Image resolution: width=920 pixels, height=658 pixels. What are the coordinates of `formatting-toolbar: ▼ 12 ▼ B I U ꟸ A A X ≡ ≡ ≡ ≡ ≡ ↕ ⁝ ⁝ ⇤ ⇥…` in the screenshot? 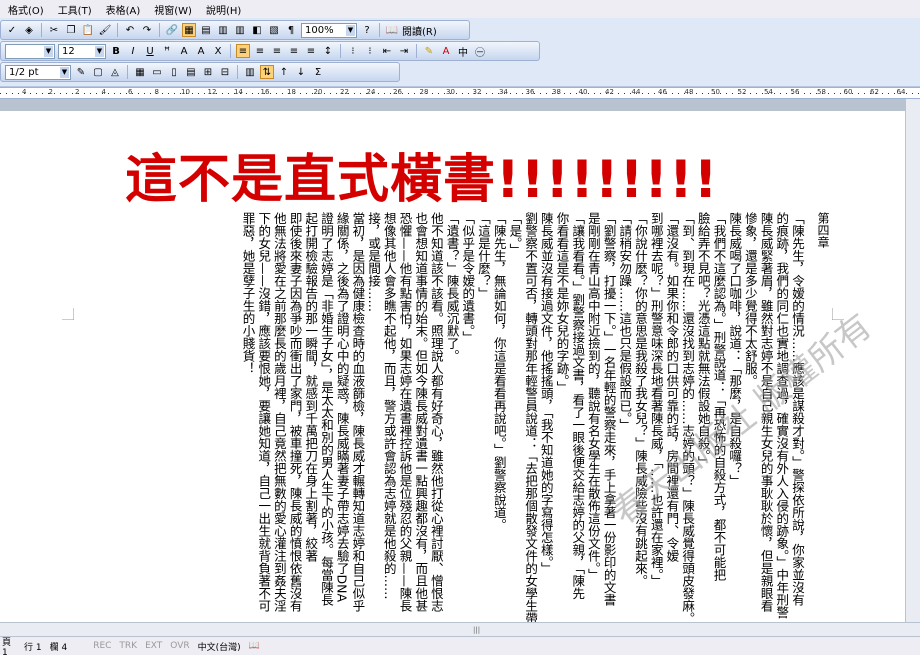 It's located at (270, 51).